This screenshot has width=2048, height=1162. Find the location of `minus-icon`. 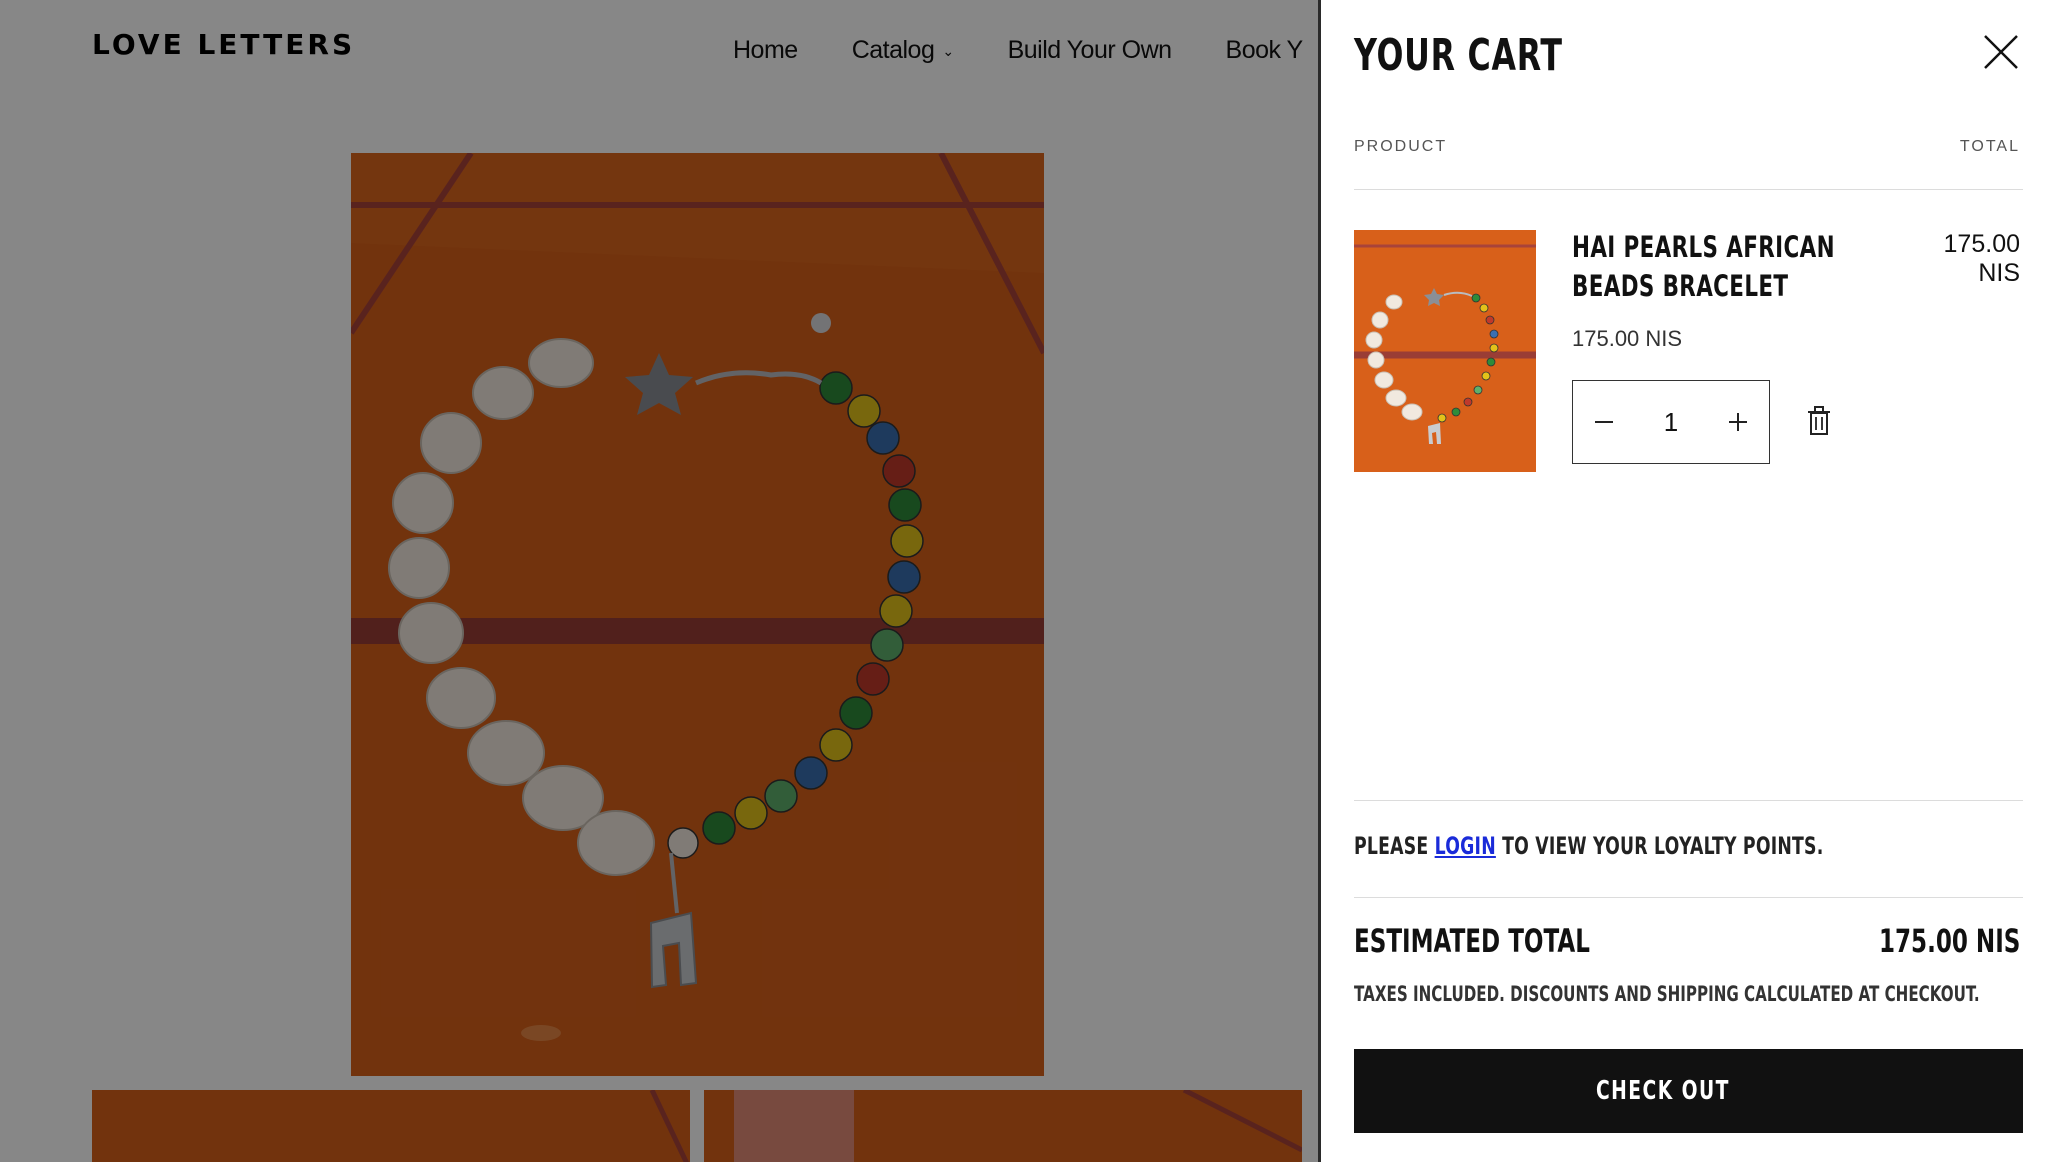

minus-icon is located at coordinates (1604, 422).